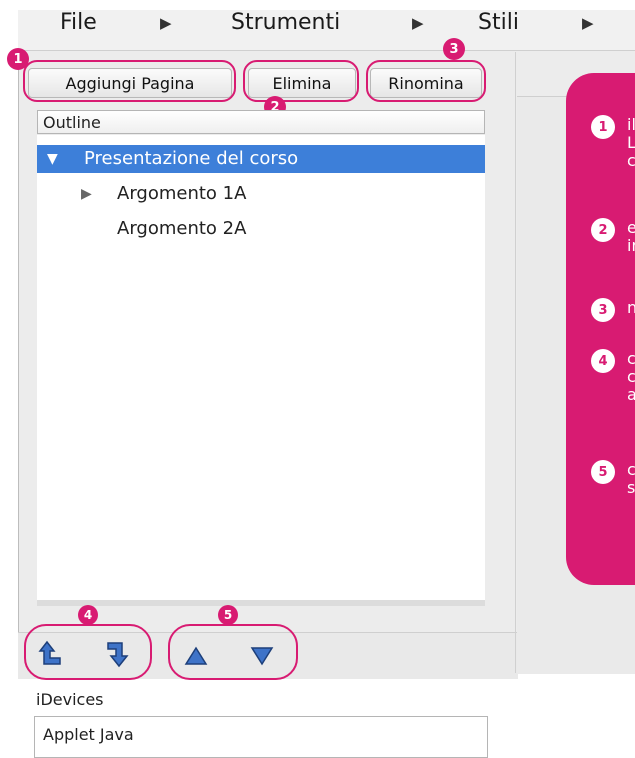  What do you see at coordinates (426, 83) in the screenshot?
I see `rename-button: Rinomina` at bounding box center [426, 83].